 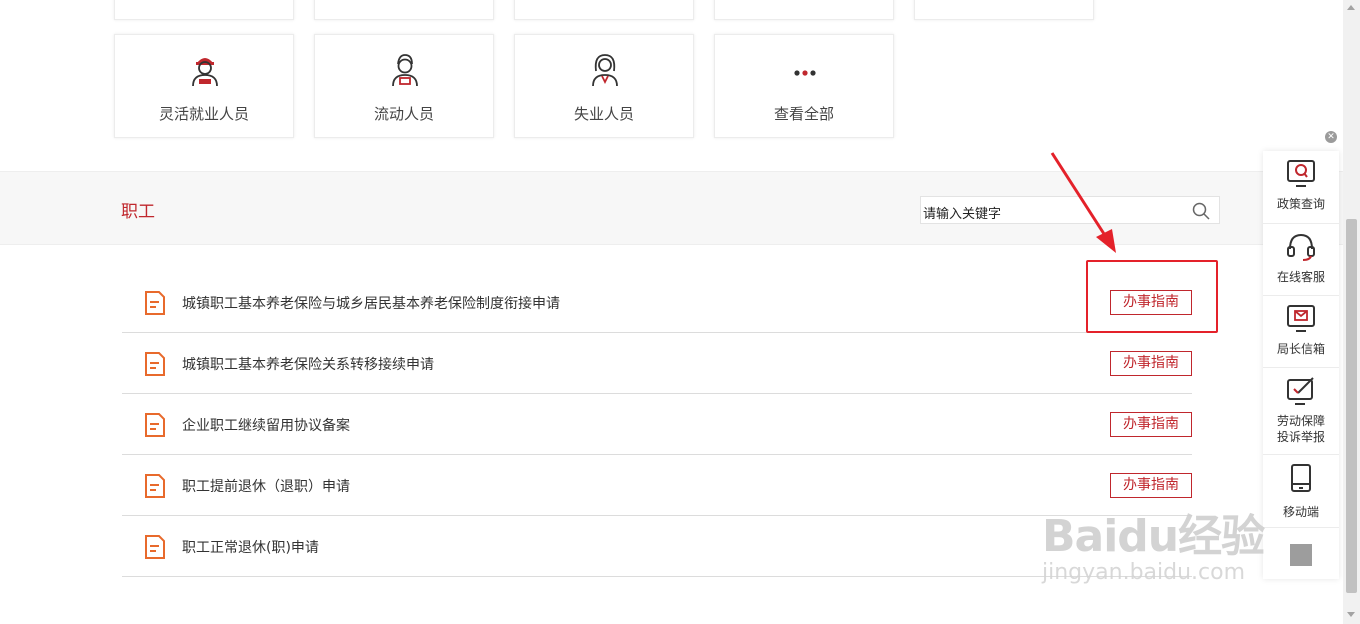 What do you see at coordinates (1300, 512) in the screenshot?
I see `sidebar-item-label: 移动端` at bounding box center [1300, 512].